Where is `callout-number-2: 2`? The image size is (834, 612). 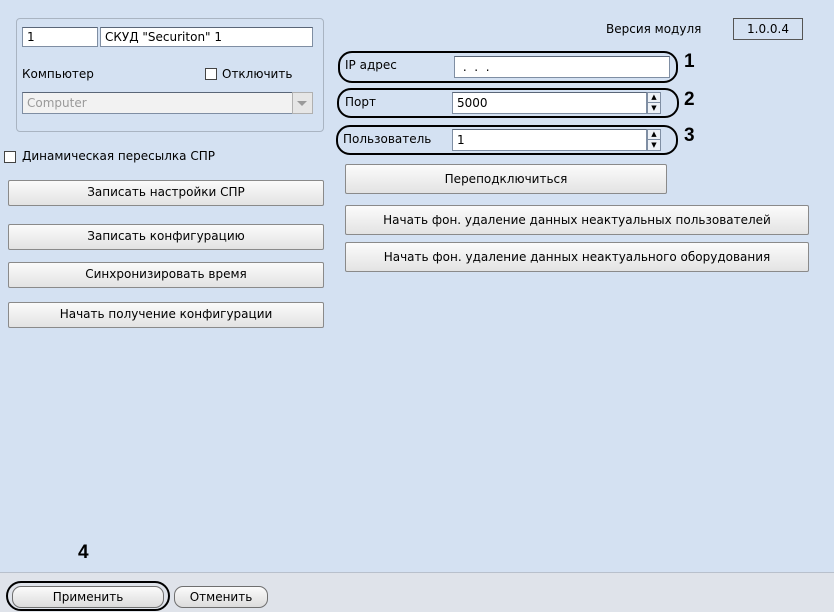
callout-number-2: 2 is located at coordinates (689, 99).